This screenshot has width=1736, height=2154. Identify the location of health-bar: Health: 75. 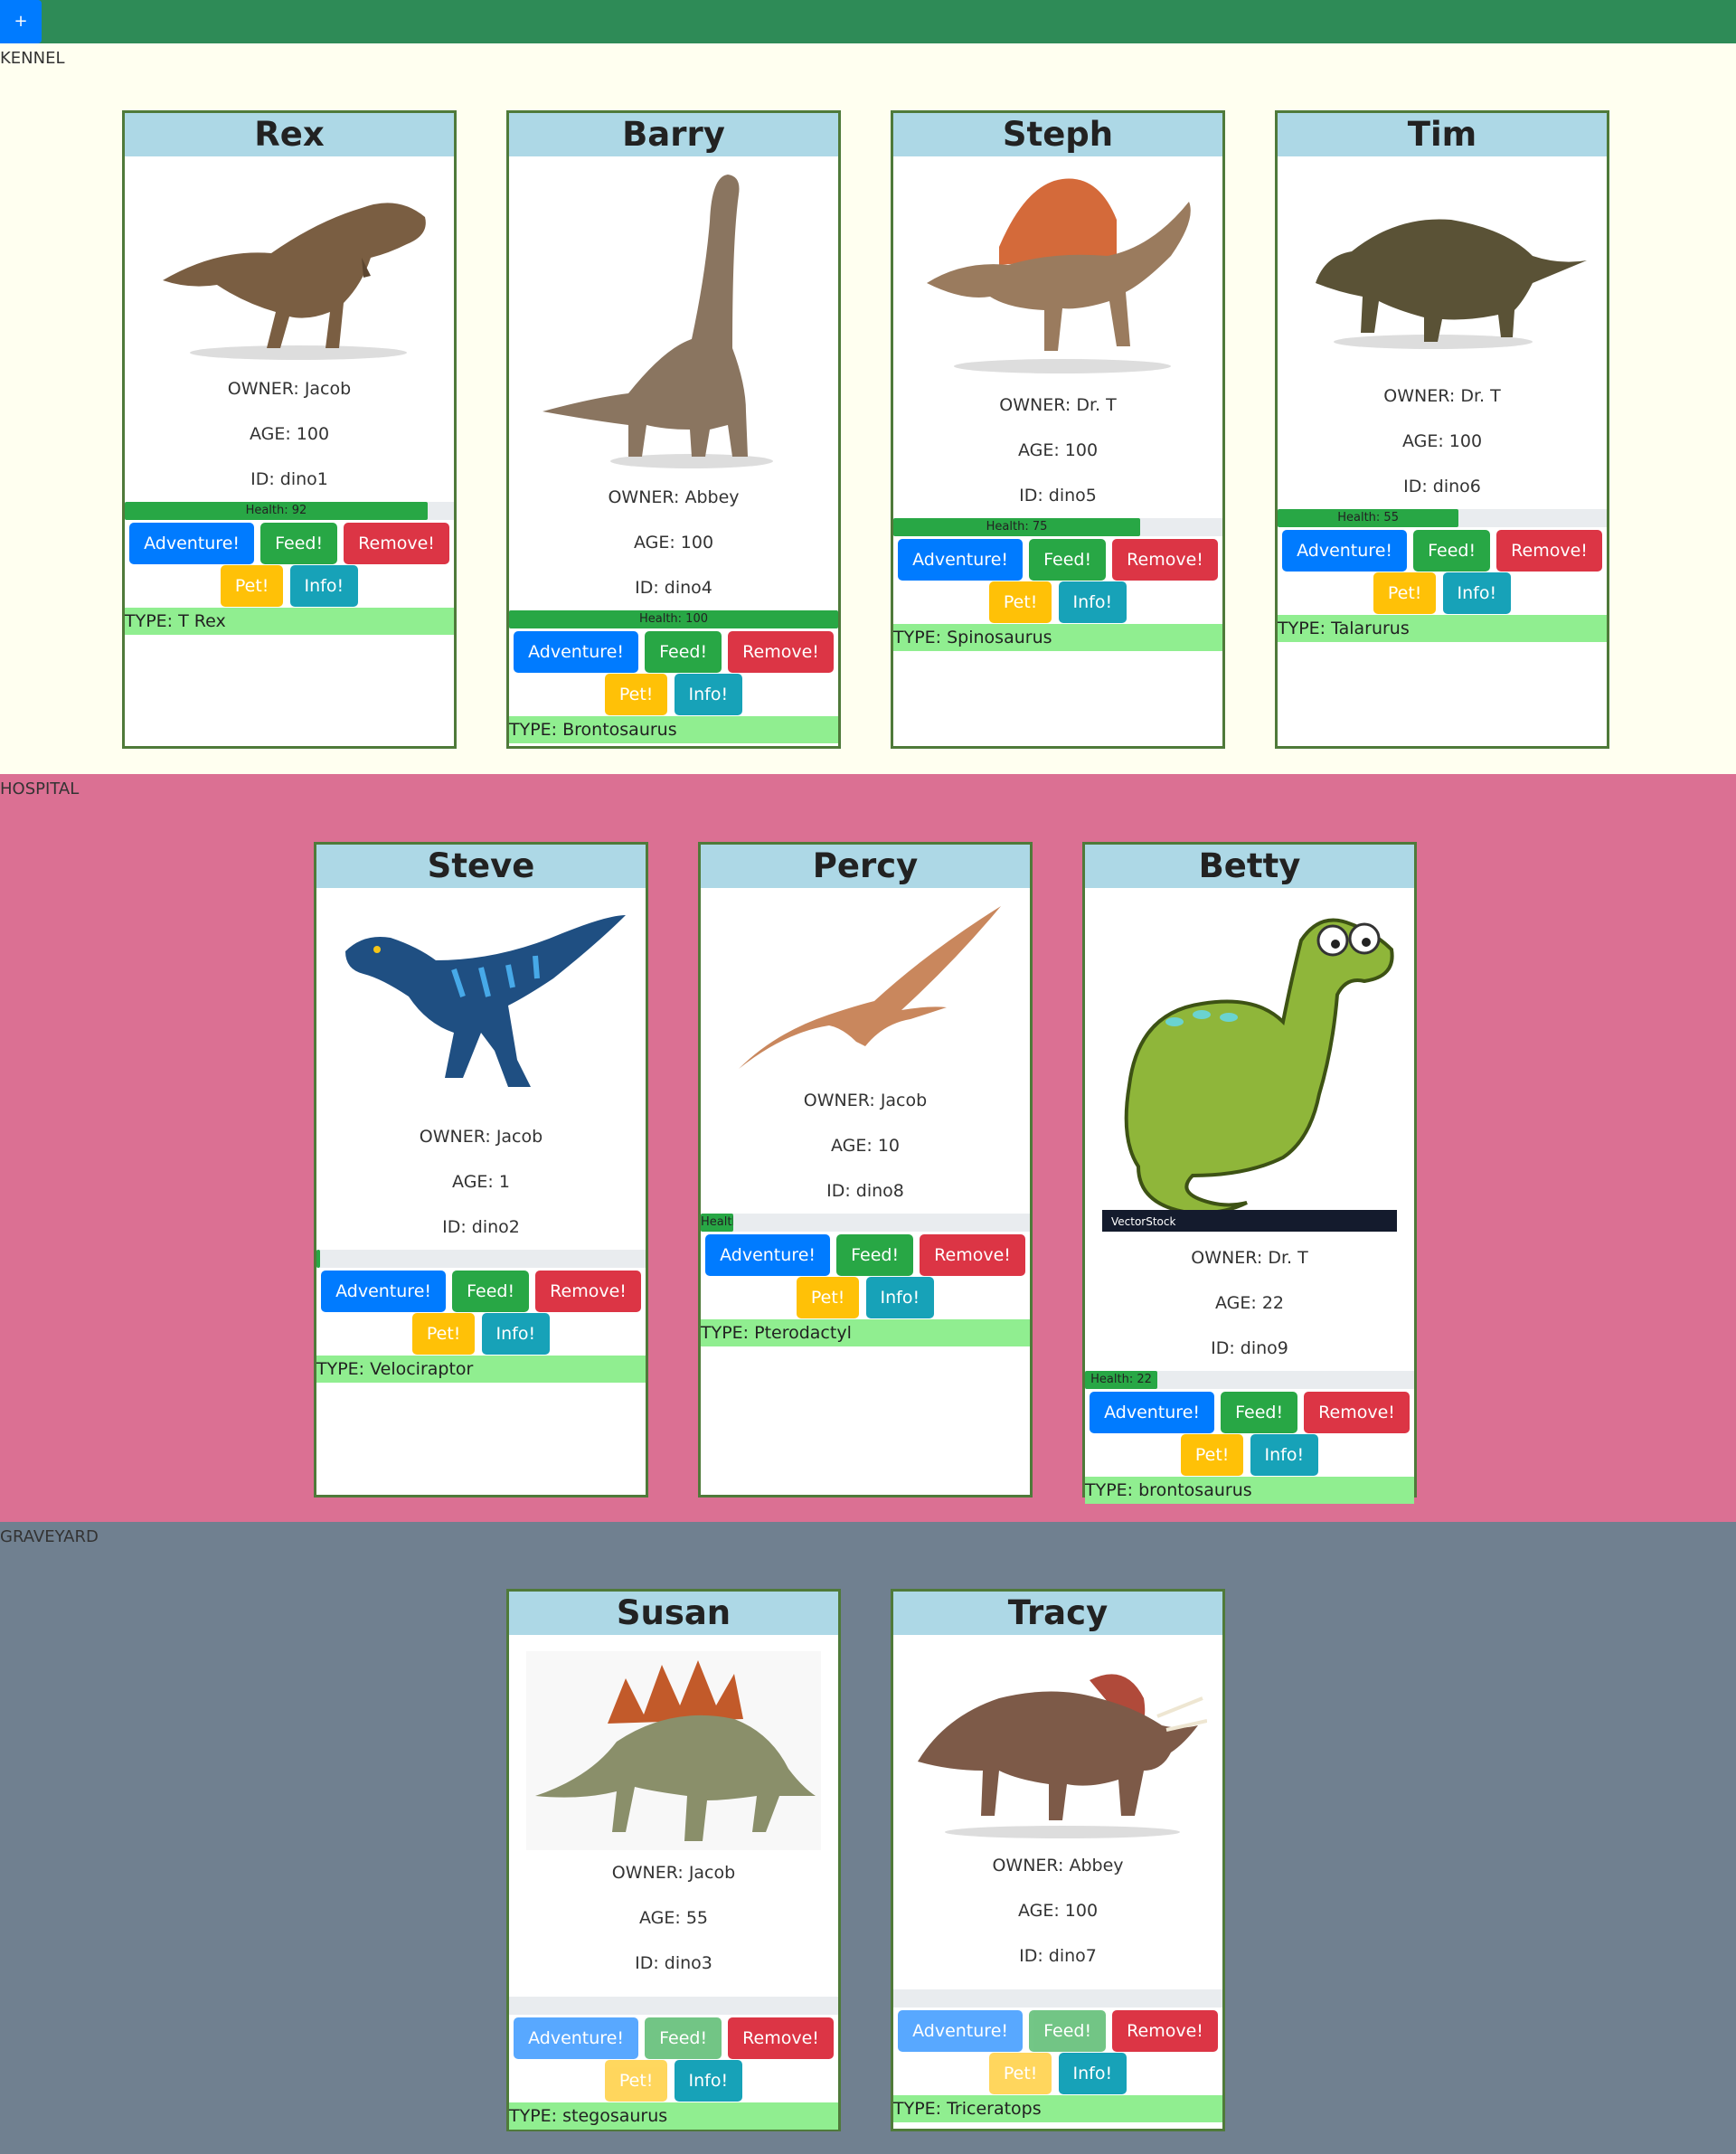
(1058, 527).